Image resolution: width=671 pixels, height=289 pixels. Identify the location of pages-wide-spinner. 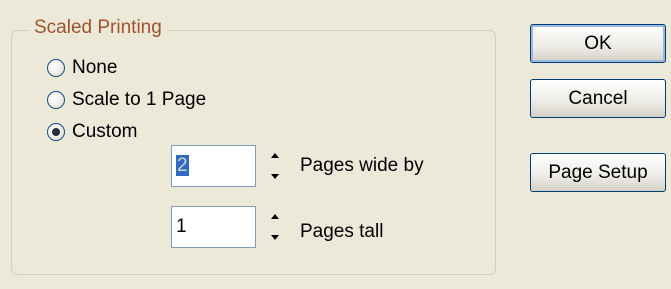
(275, 166).